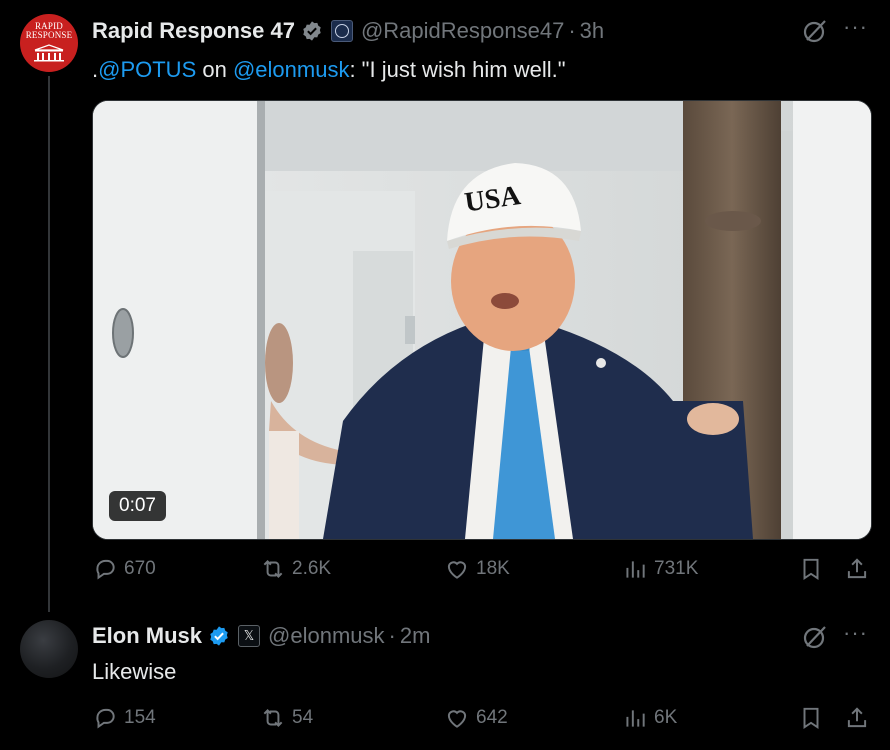 The height and width of the screenshot is (750, 890). Describe the element at coordinates (49, 43) in the screenshot. I see `avatar: RAPID RESPONSE` at that location.